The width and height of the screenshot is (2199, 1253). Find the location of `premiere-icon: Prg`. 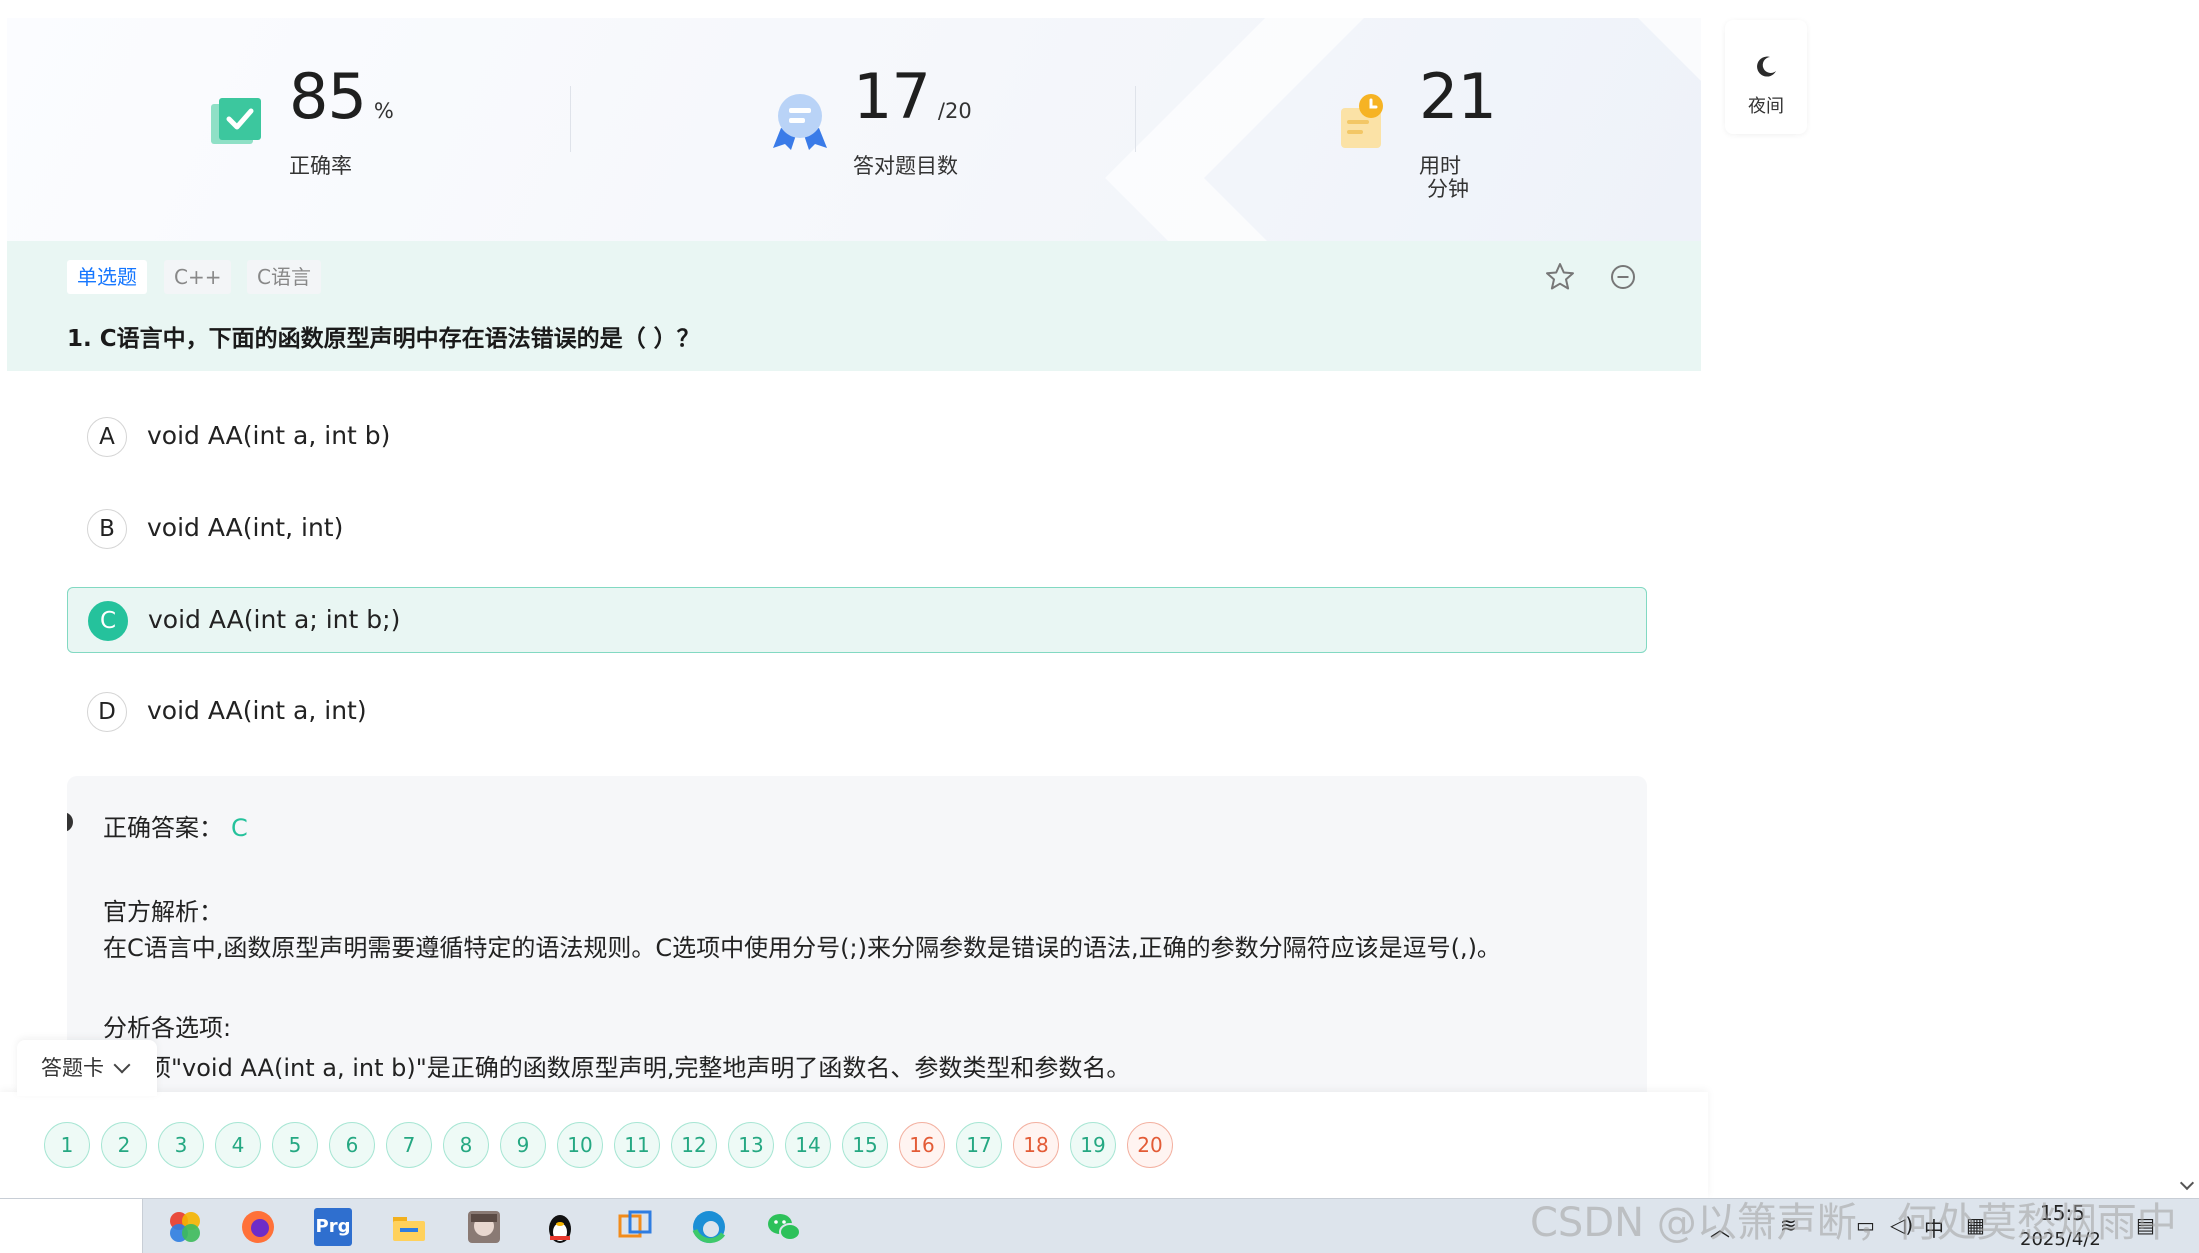

premiere-icon: Prg is located at coordinates (333, 1227).